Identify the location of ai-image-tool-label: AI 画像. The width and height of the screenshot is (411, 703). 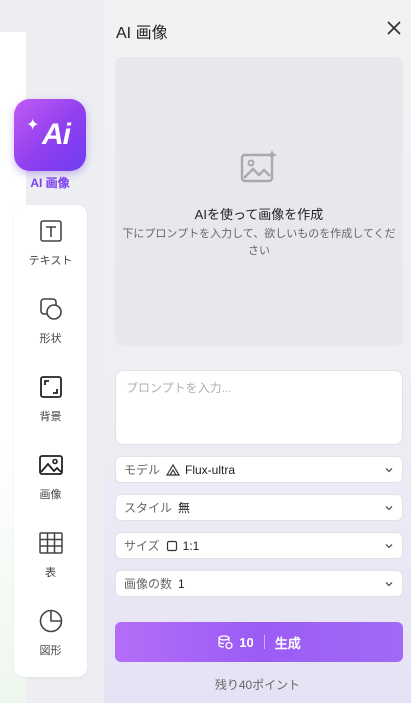
(50, 183).